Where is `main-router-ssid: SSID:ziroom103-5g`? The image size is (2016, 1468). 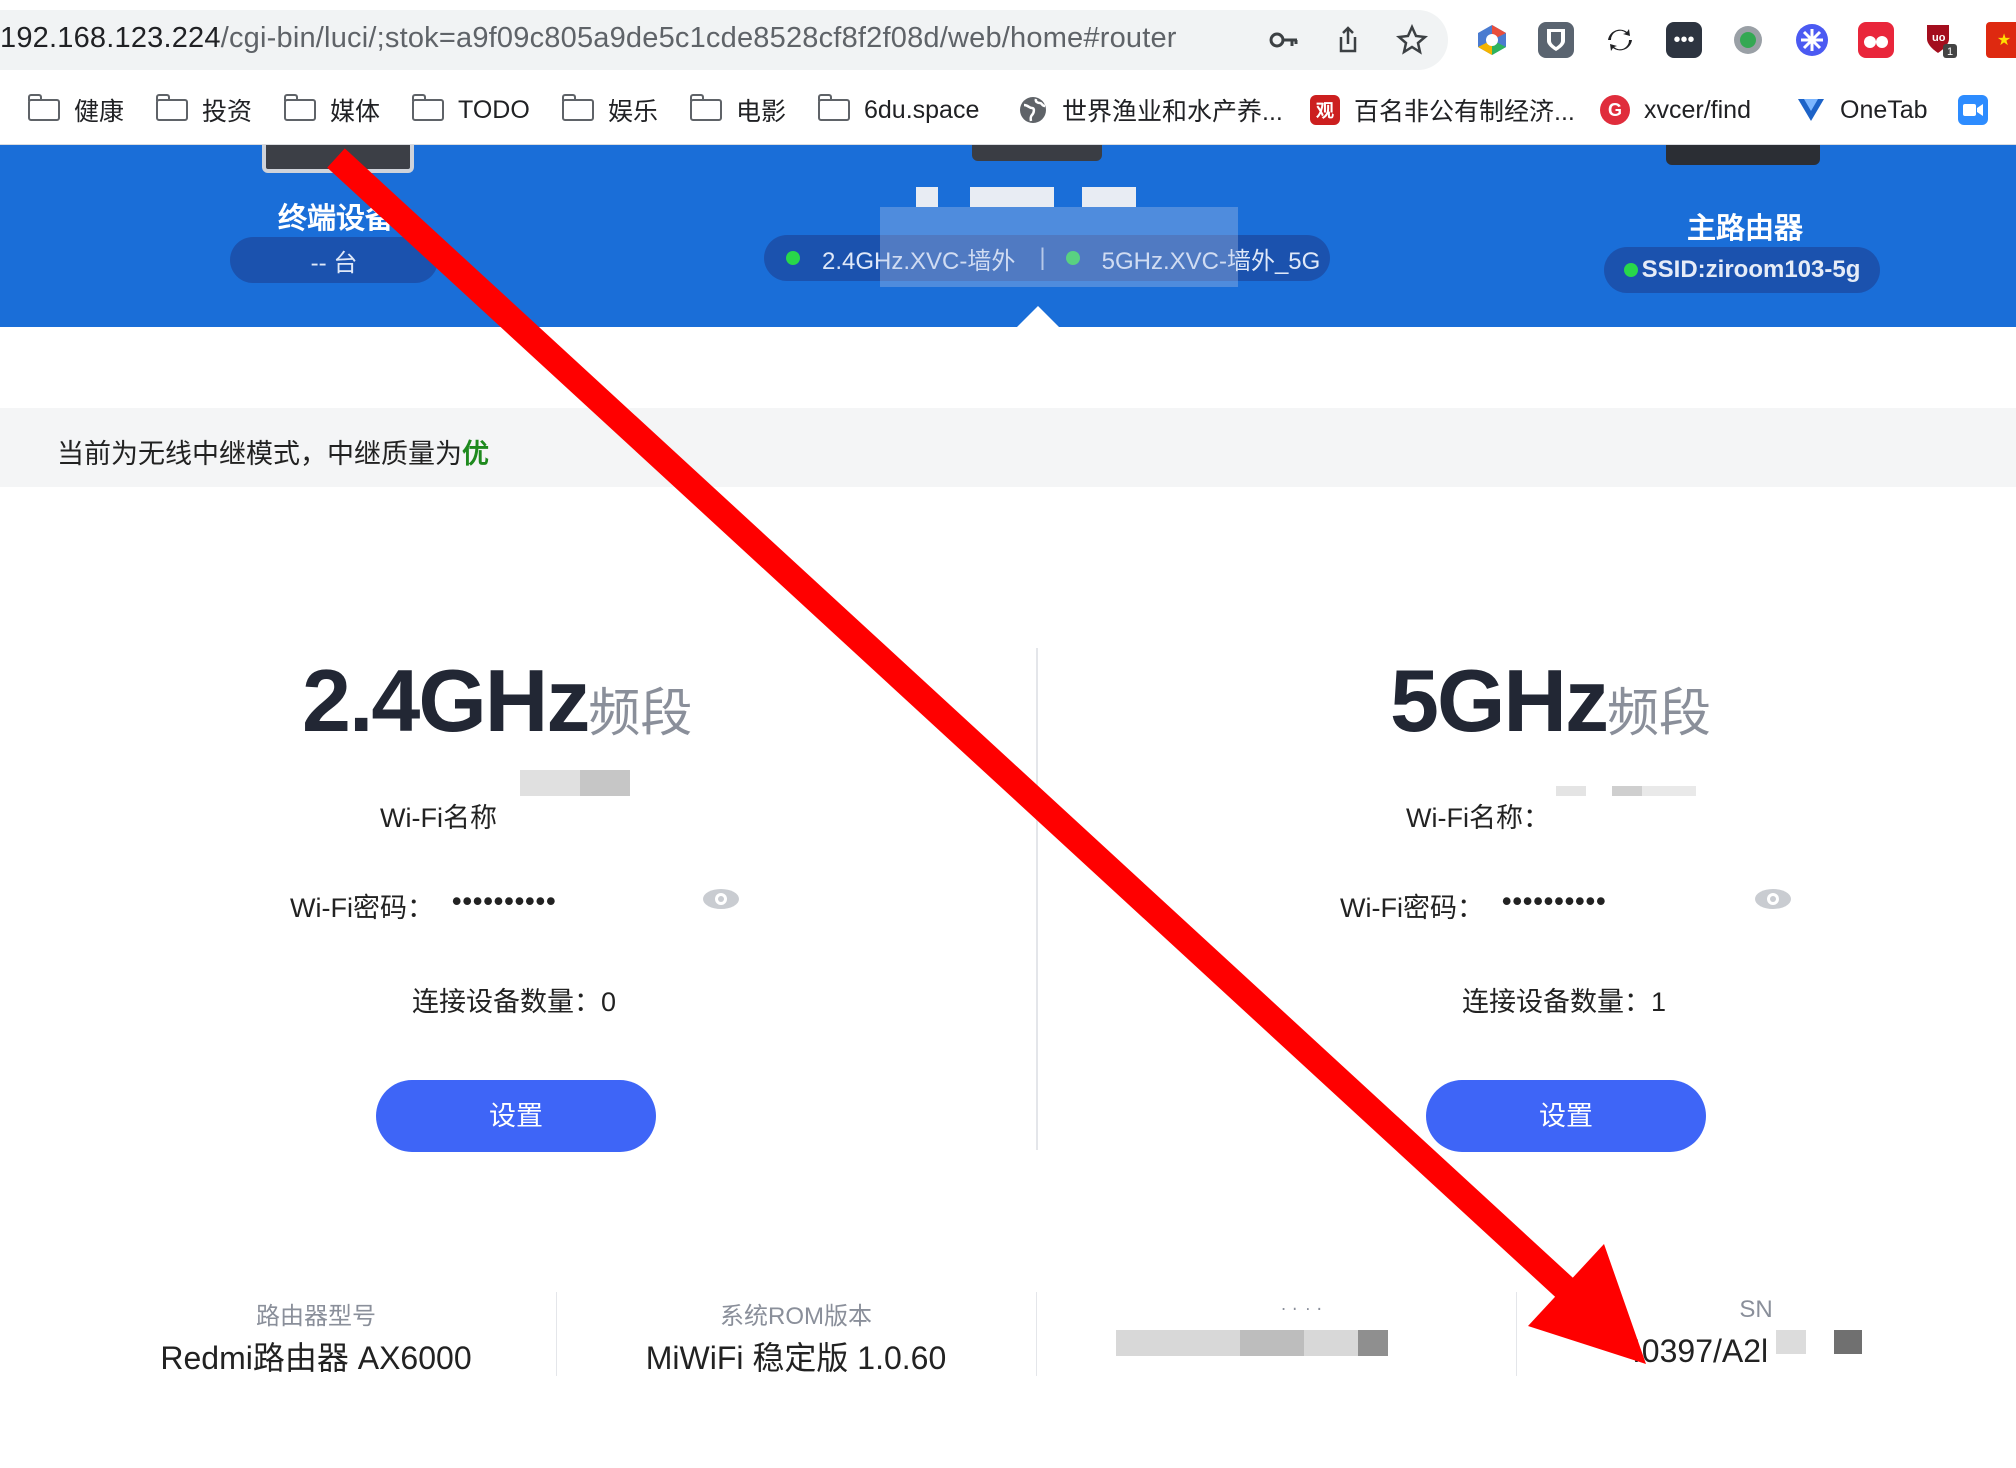 main-router-ssid: SSID:ziroom103-5g is located at coordinates (1751, 269).